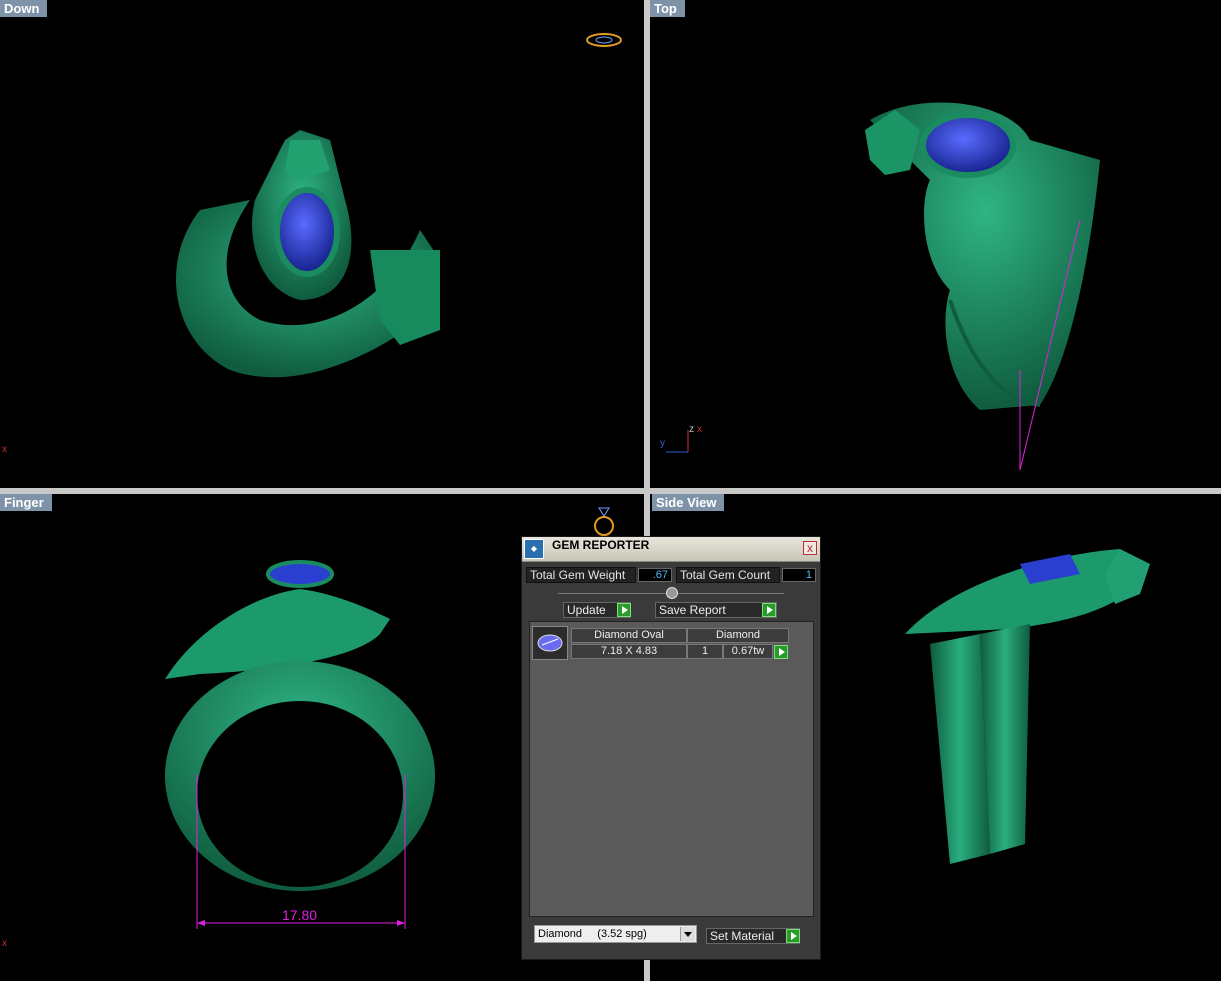 The image size is (1221, 981). What do you see at coordinates (629, 651) in the screenshot?
I see `gem-size: 7.18 X 4.83` at bounding box center [629, 651].